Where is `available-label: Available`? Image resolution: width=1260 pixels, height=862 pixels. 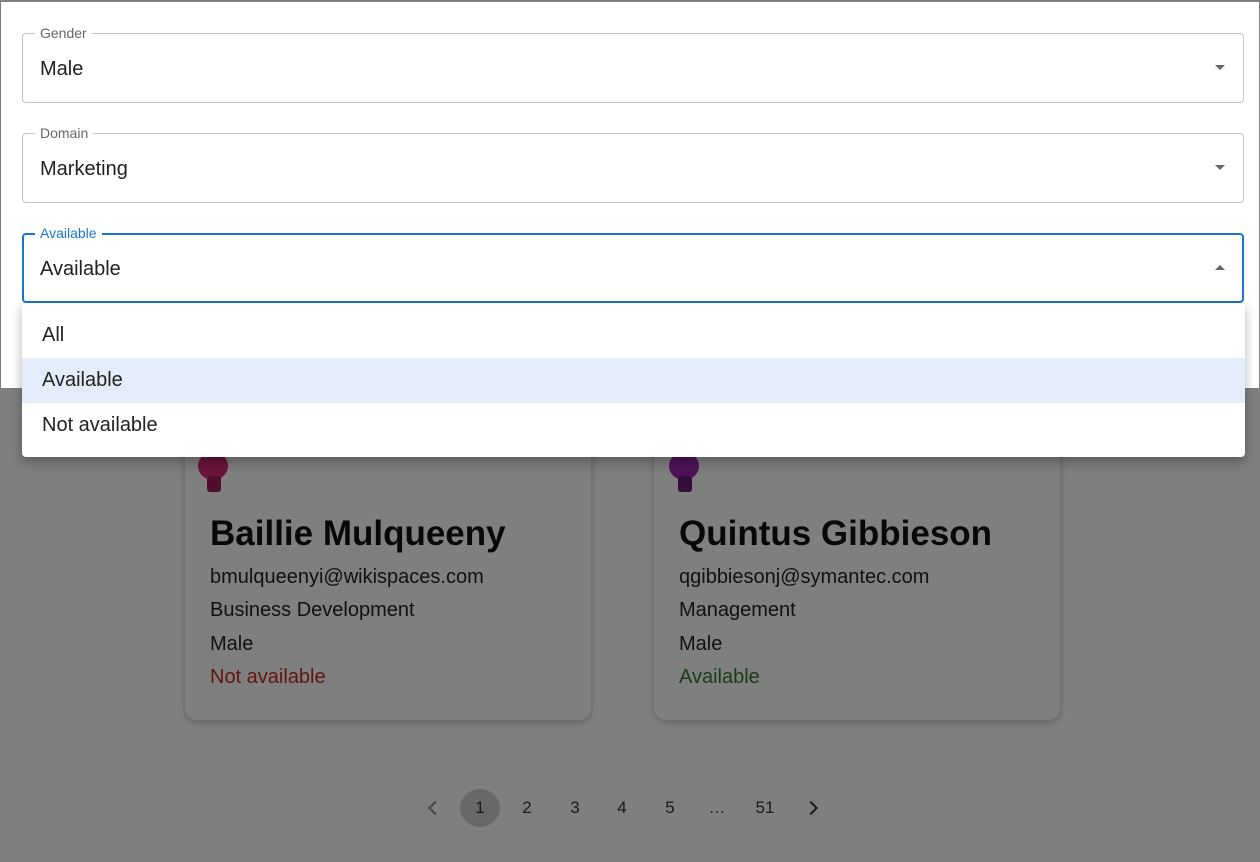
available-label: Available is located at coordinates (68, 233).